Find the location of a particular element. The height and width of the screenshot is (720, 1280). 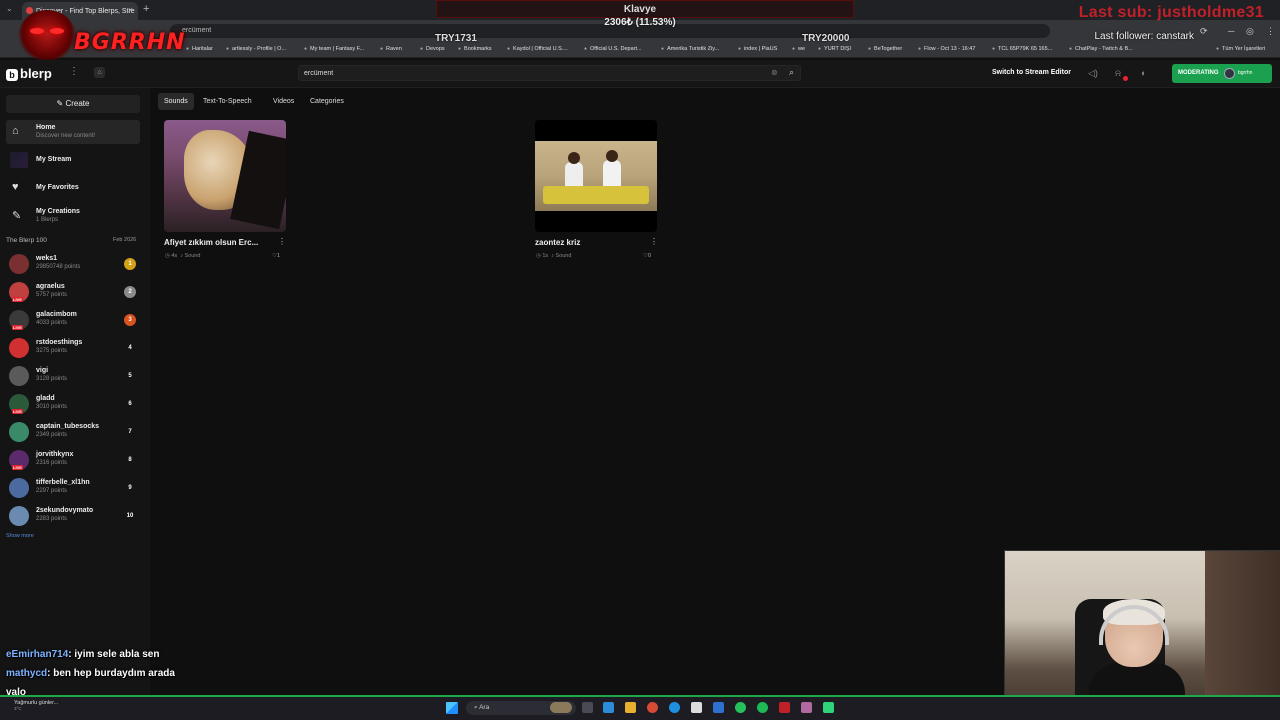

rank-badge: 1 is located at coordinates (130, 264).